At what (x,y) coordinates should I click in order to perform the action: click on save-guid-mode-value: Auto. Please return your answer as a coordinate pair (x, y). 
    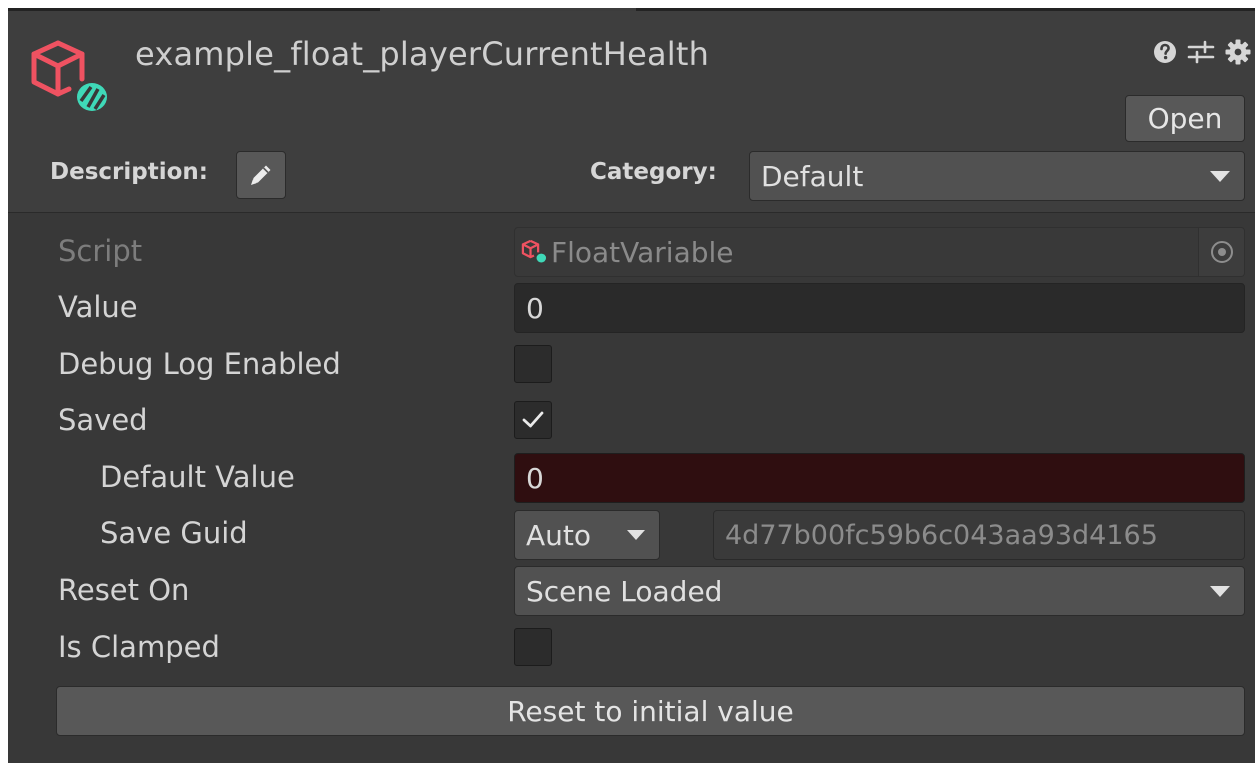
    Looking at the image, I should click on (559, 535).